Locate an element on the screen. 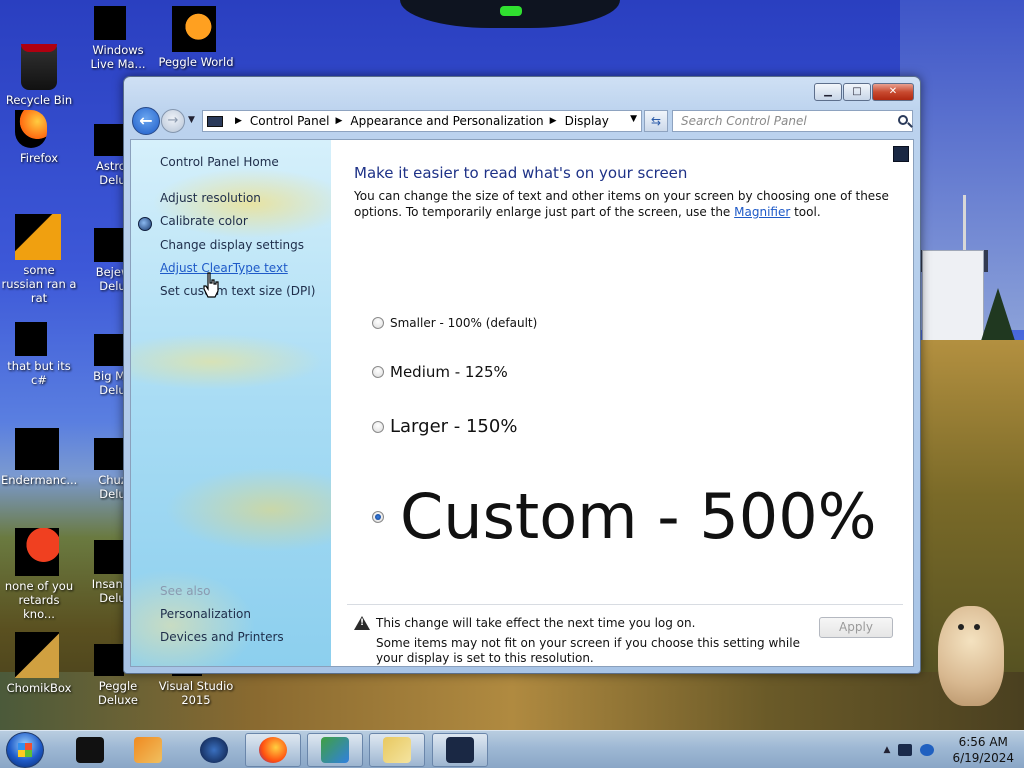 This screenshot has width=1024, height=768. taskbar-item-users is located at coordinates (335, 750).